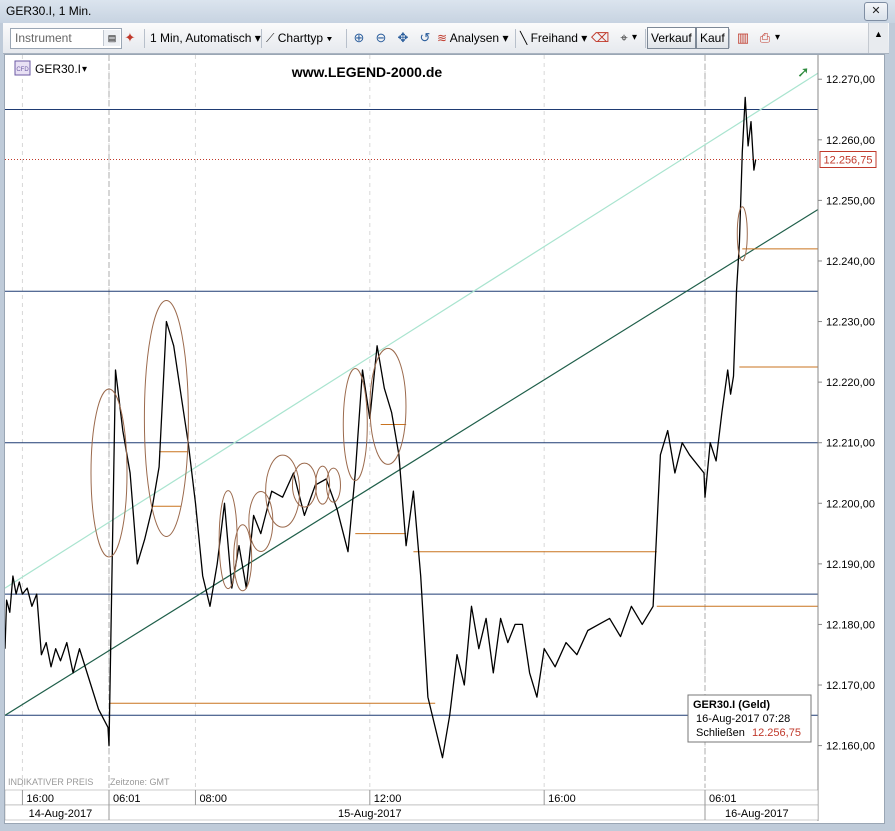 The width and height of the screenshot is (895, 831). What do you see at coordinates (22, 70) in the screenshot?
I see `cfd-icon-text: CFD` at bounding box center [22, 70].